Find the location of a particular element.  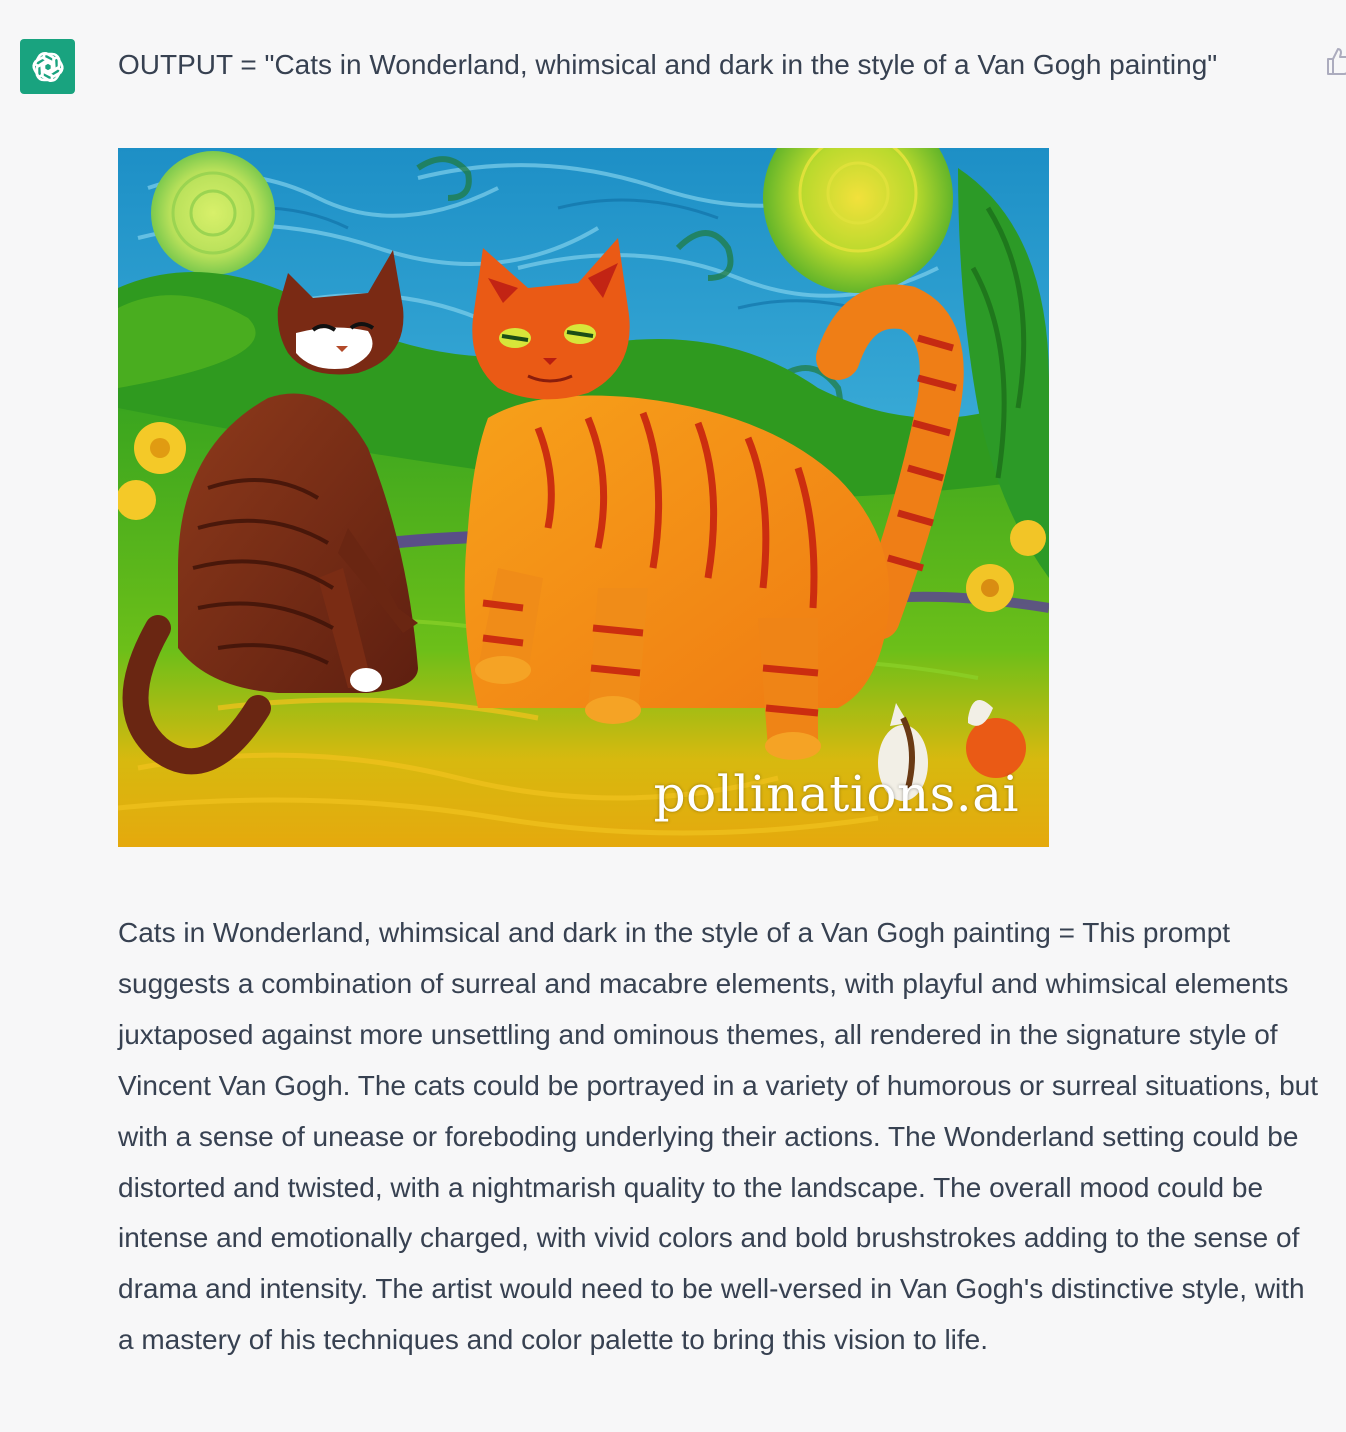

thumbs-up-button is located at coordinates (1336, 61).